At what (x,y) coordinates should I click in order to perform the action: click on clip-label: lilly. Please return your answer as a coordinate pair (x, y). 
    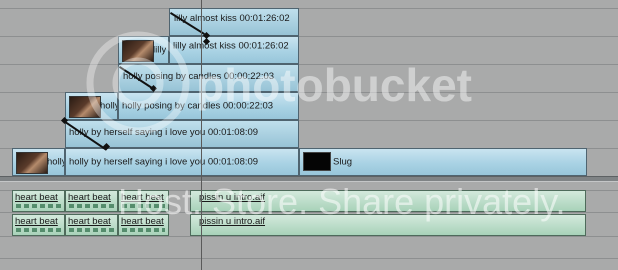
    Looking at the image, I should click on (160, 50).